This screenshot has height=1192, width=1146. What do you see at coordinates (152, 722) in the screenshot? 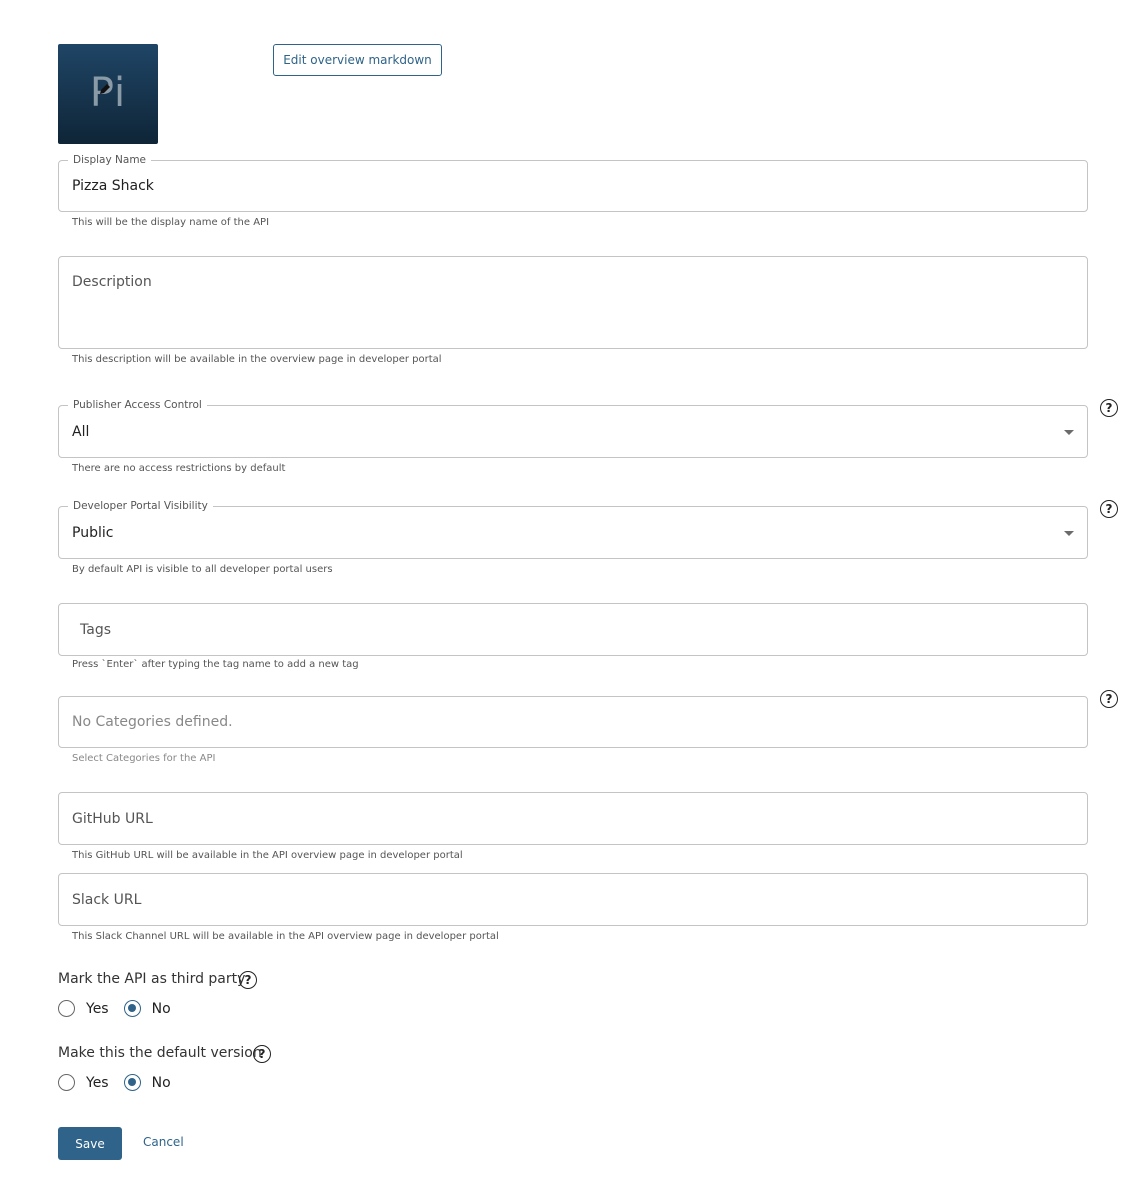
I see `categories-placeholder: No Categories defined.` at bounding box center [152, 722].